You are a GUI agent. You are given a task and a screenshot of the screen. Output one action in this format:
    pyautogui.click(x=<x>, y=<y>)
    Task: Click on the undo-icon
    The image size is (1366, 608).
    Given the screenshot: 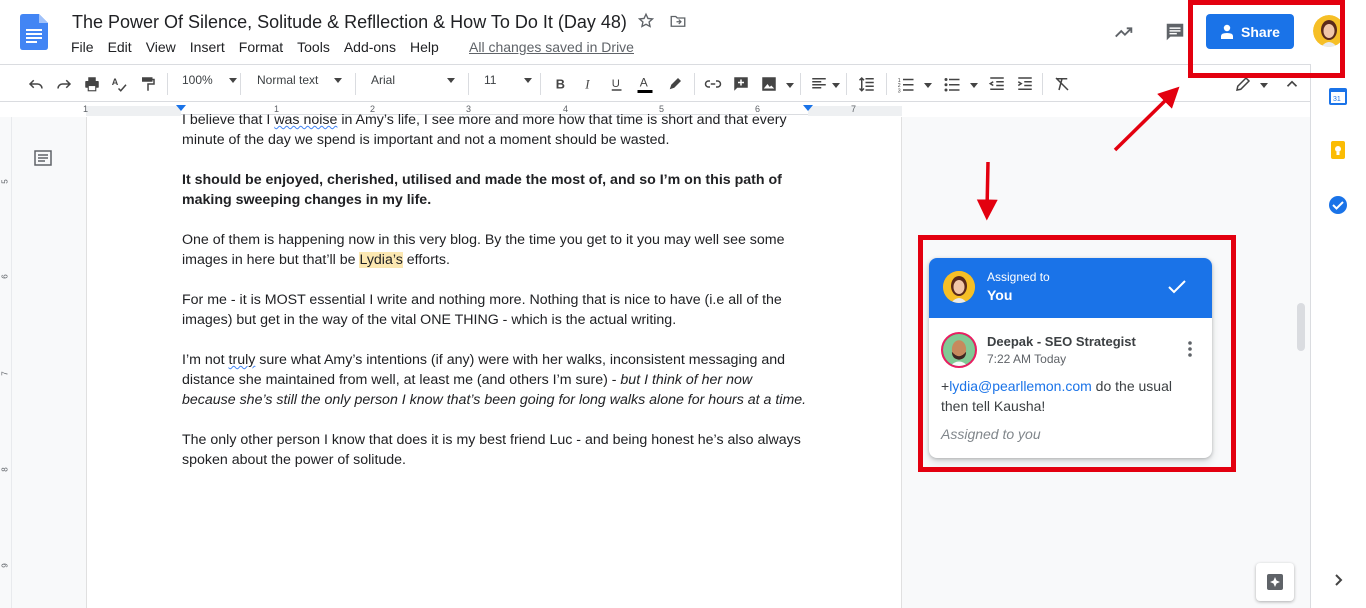 What is the action you would take?
    pyautogui.click(x=36, y=84)
    